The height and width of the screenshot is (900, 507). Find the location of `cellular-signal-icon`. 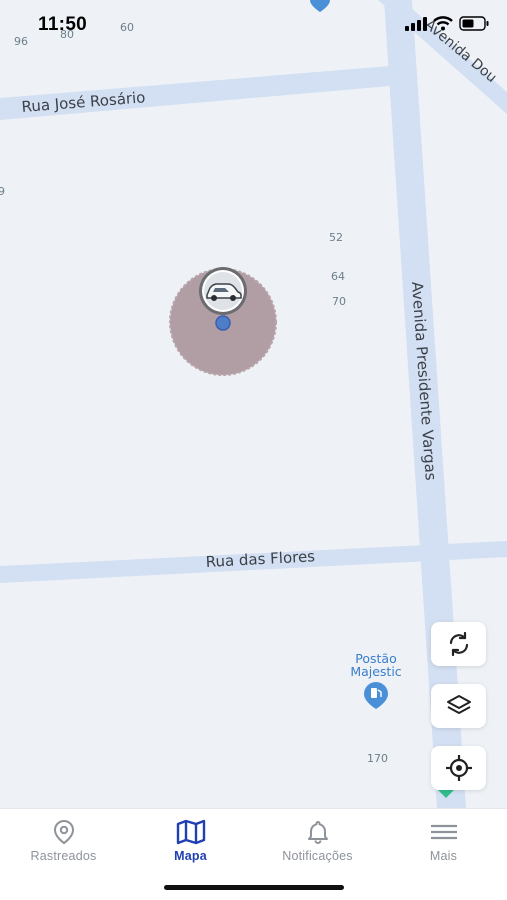

cellular-signal-icon is located at coordinates (416, 23).